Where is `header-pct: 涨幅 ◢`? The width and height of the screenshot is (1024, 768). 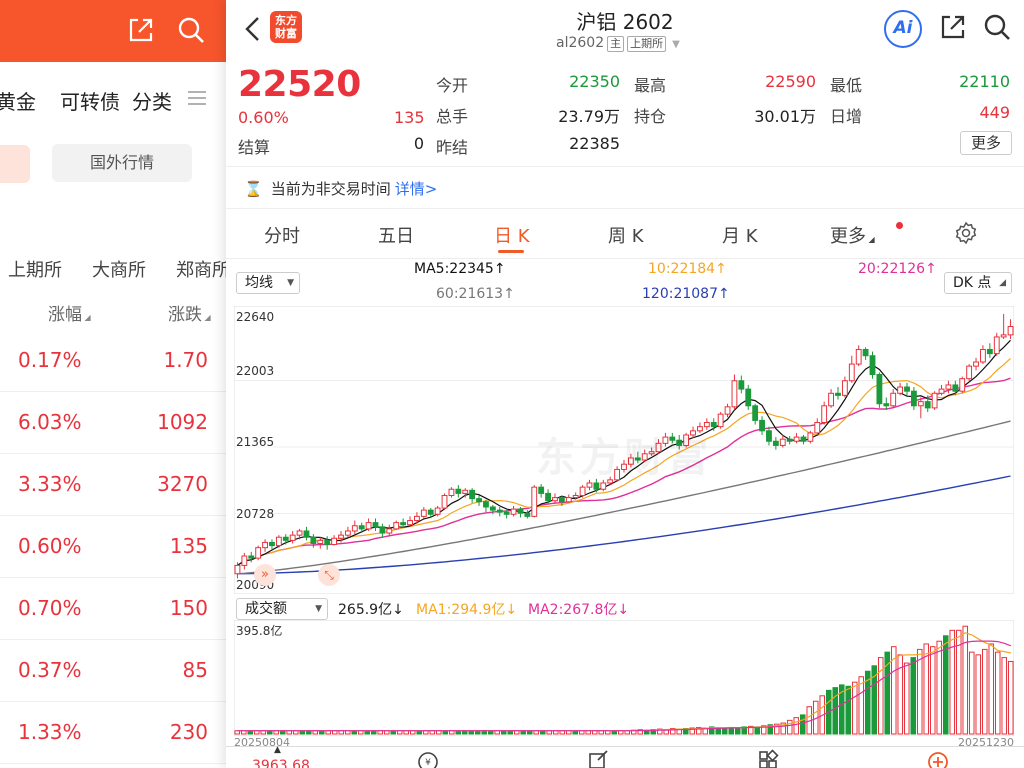 header-pct: 涨幅 ◢ is located at coordinates (69, 312).